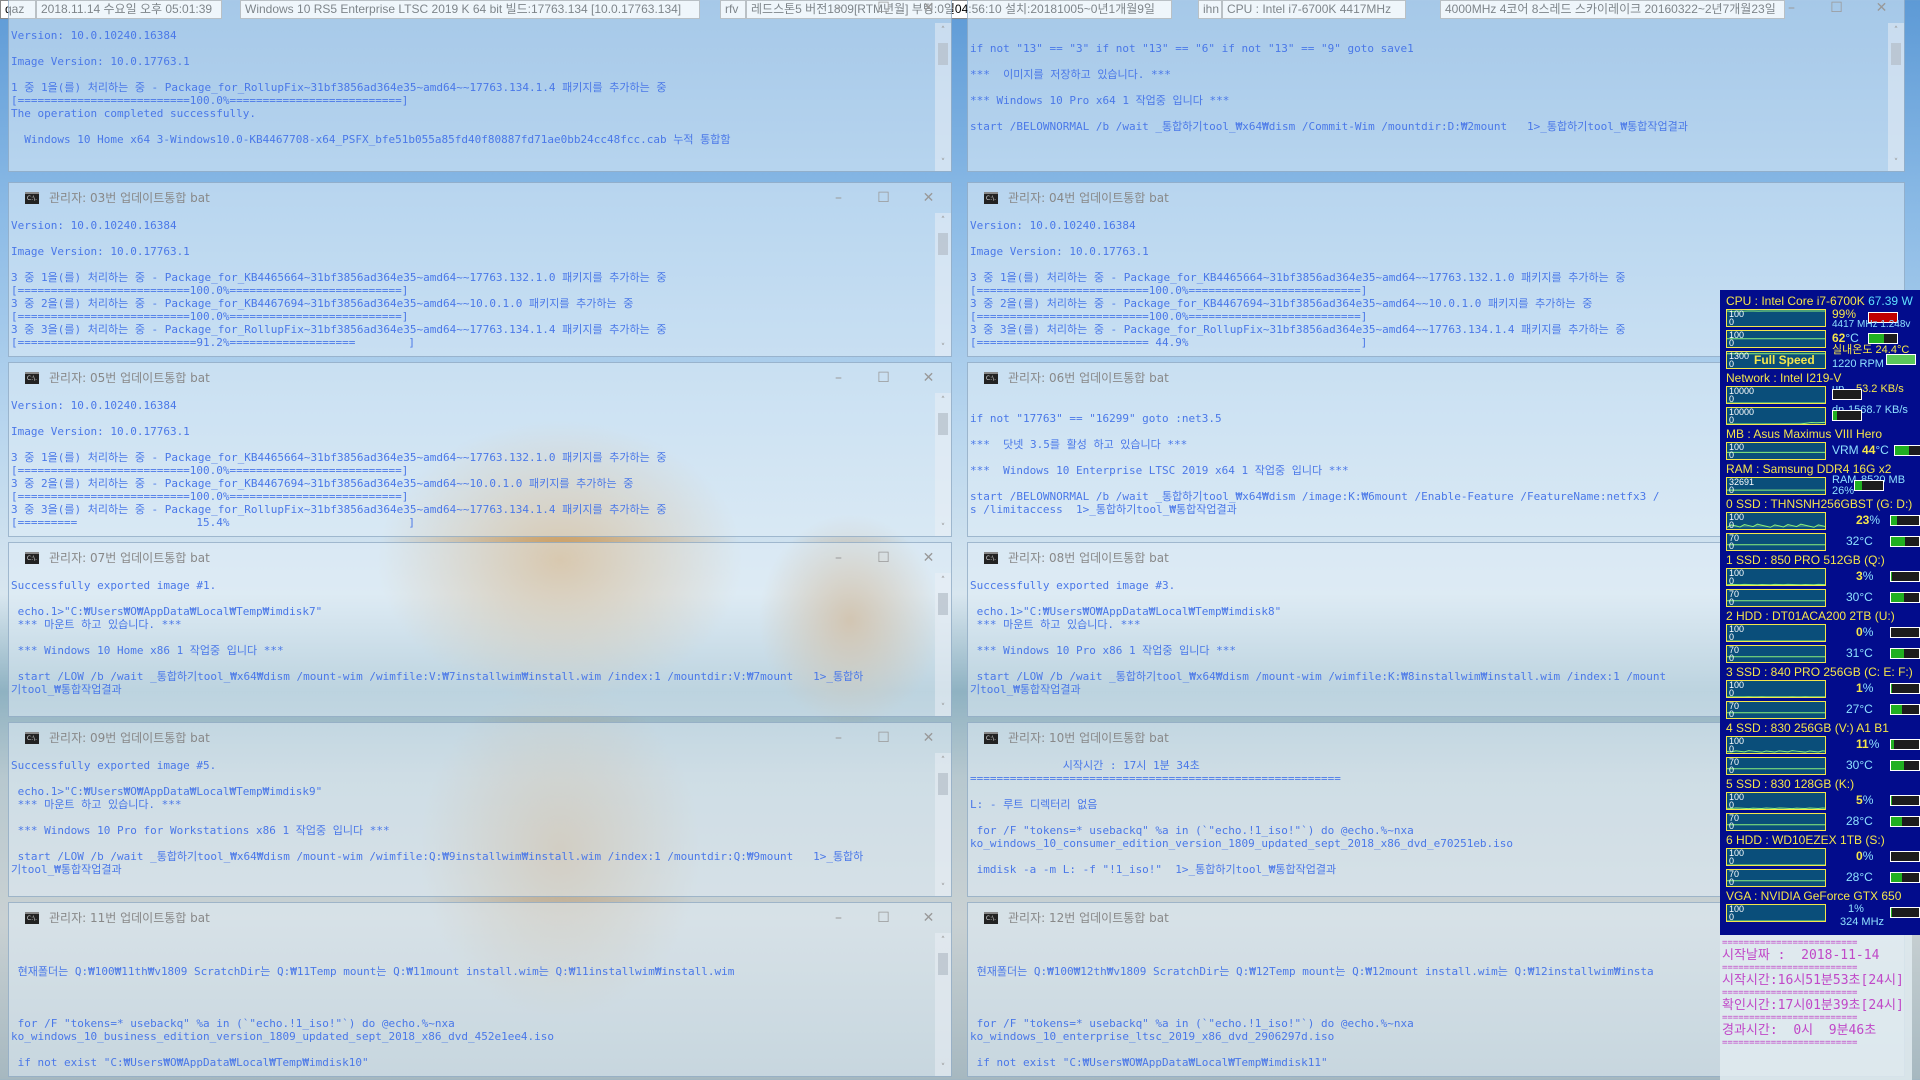  I want to click on monitor-row: 100 0 1%, so click(1823, 689).